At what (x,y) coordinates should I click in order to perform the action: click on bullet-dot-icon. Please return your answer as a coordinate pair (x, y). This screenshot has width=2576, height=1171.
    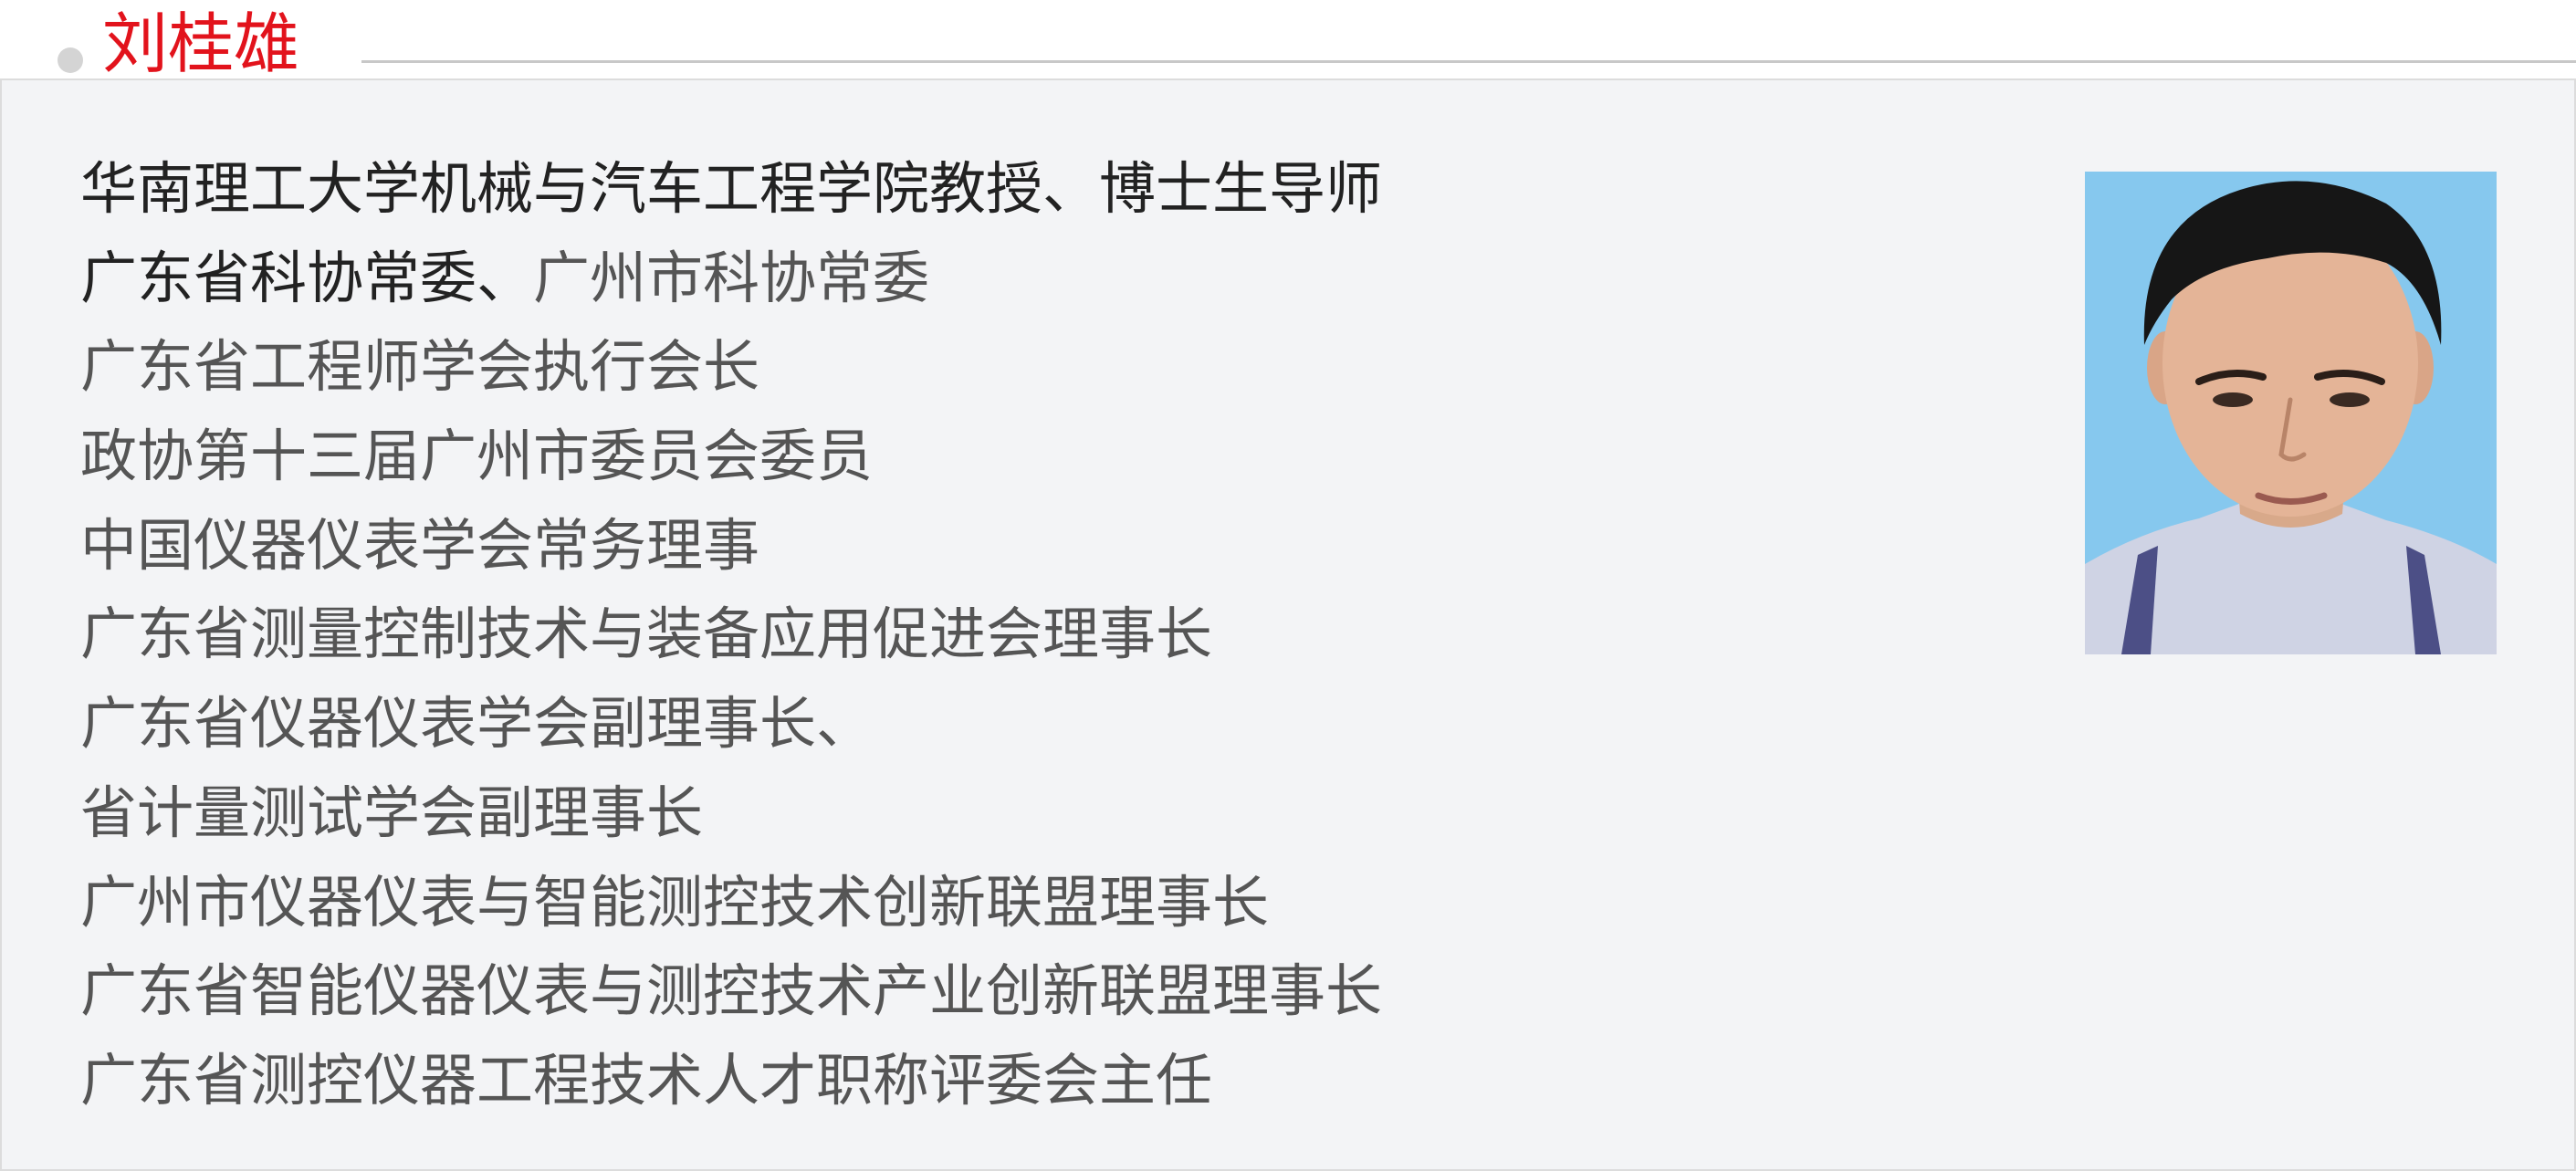
    Looking at the image, I should click on (70, 60).